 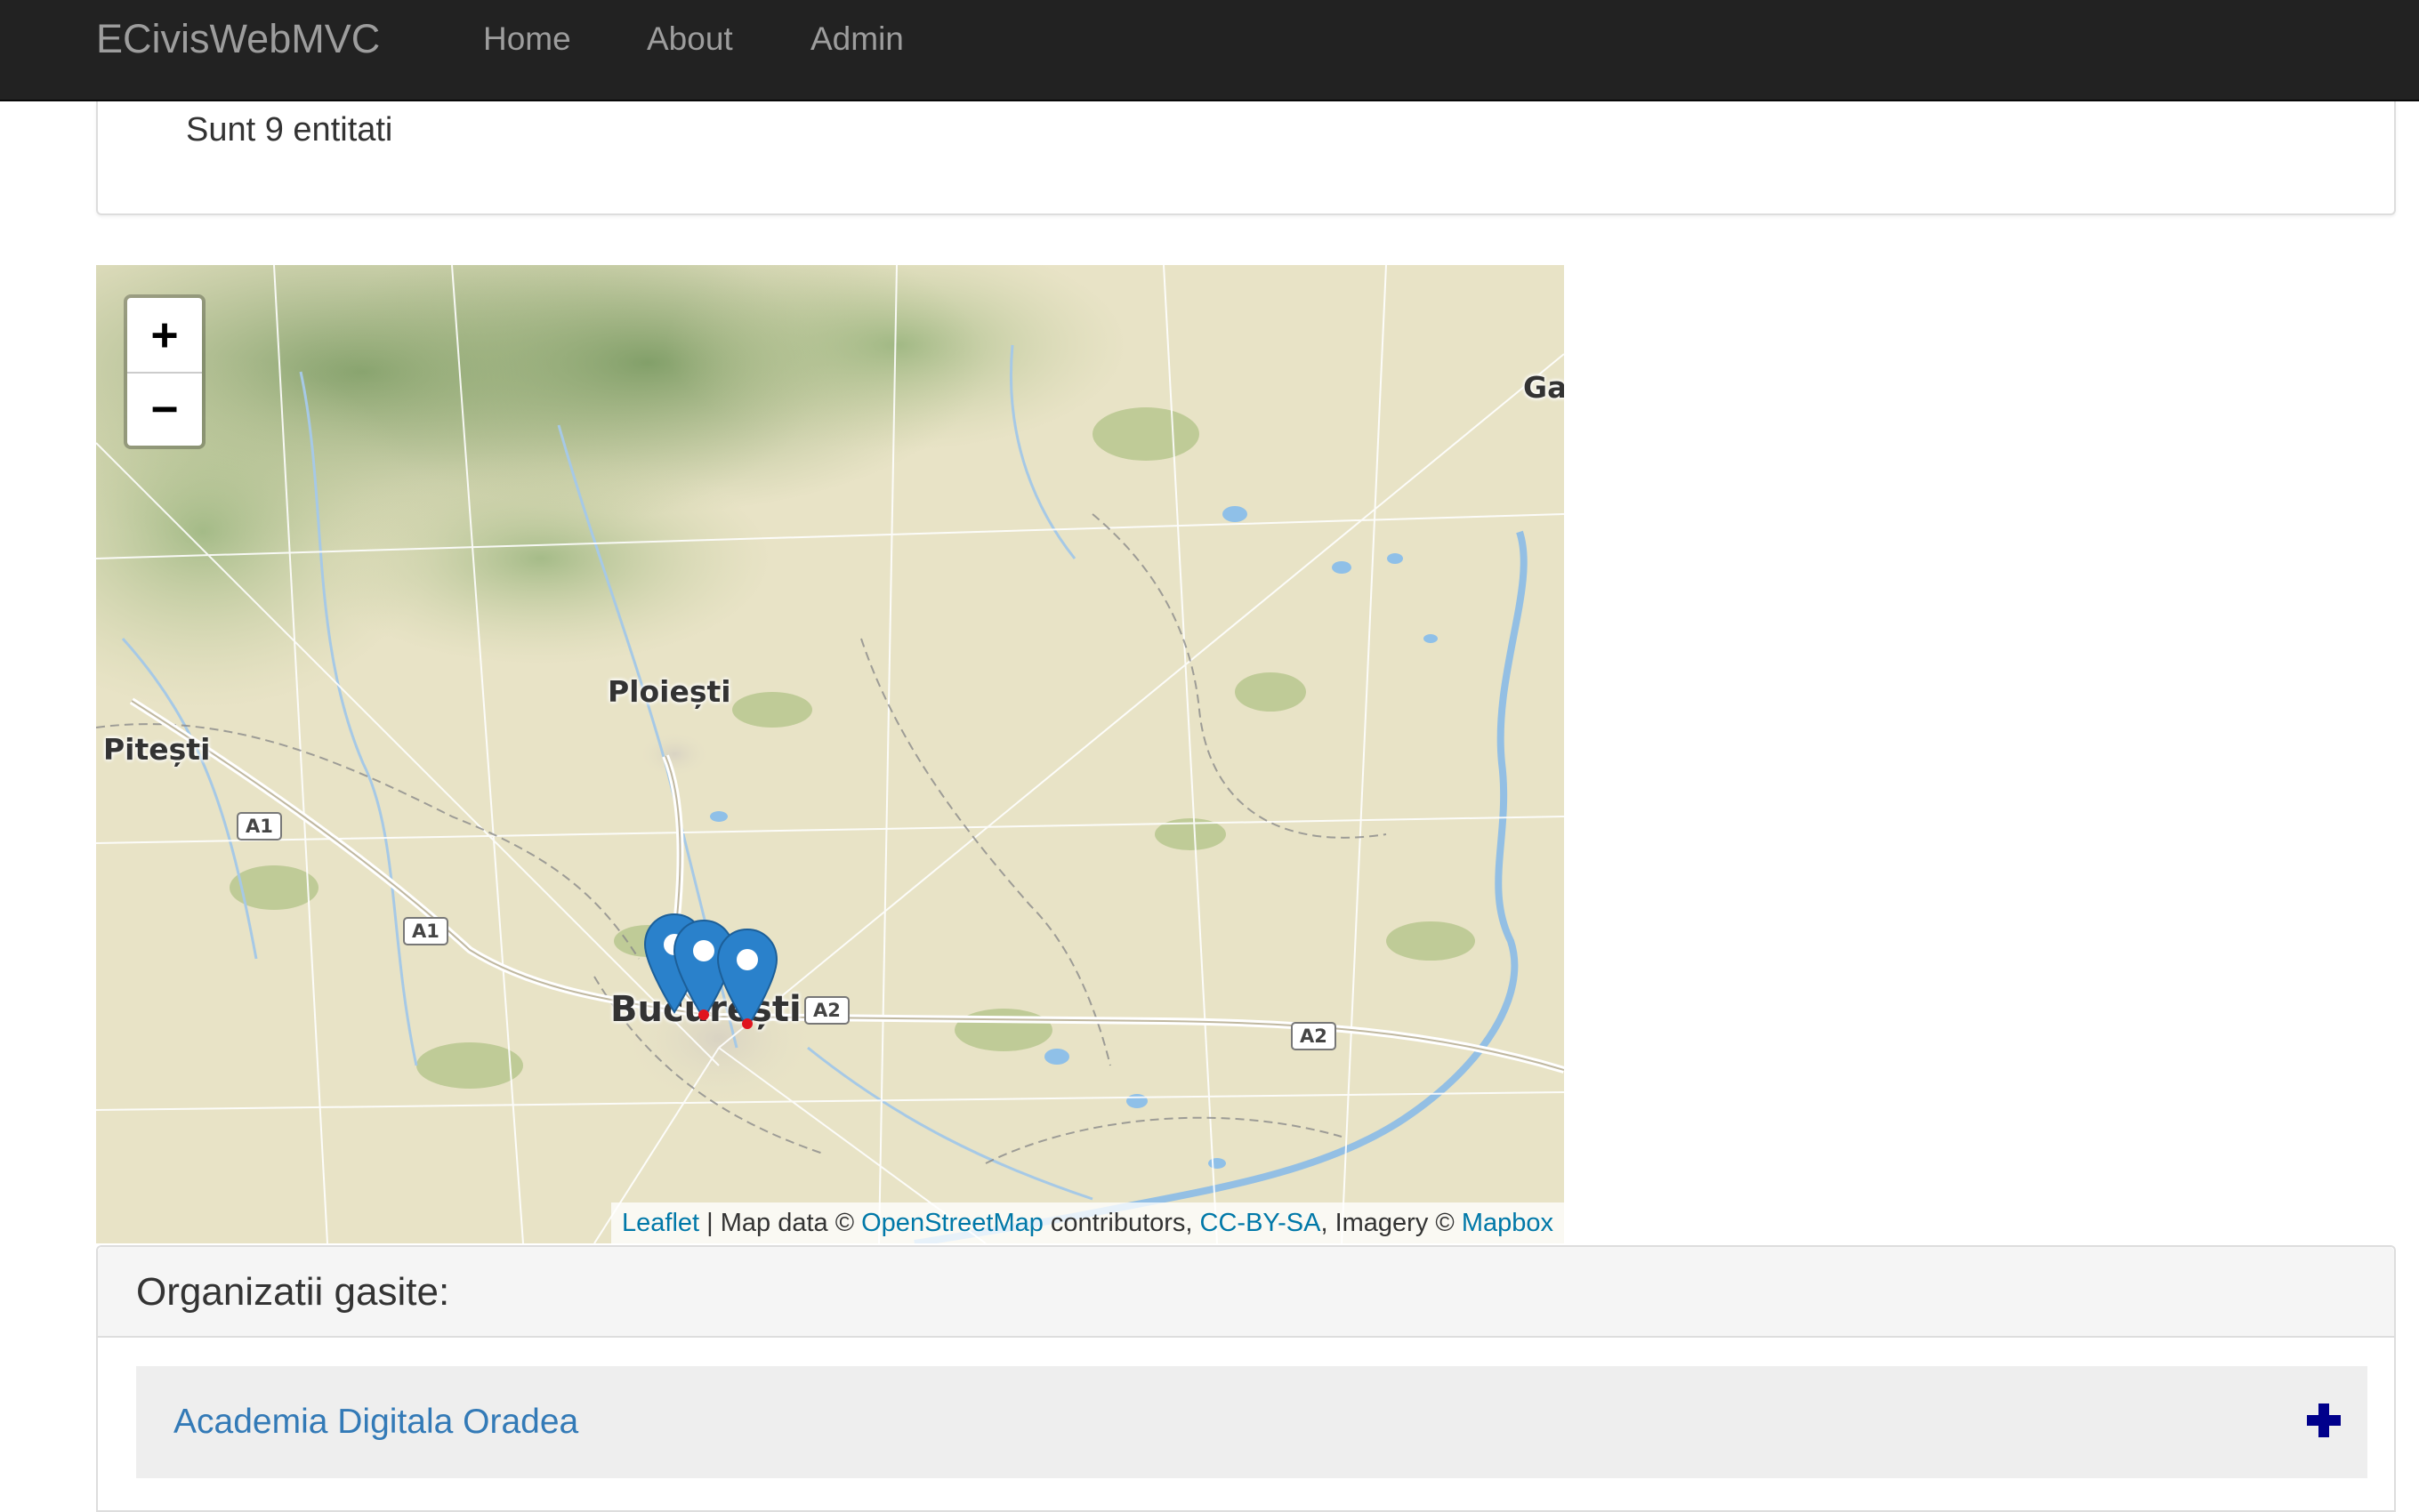 What do you see at coordinates (1251, 1422) in the screenshot?
I see `list-item: Academia Digitala Oradea` at bounding box center [1251, 1422].